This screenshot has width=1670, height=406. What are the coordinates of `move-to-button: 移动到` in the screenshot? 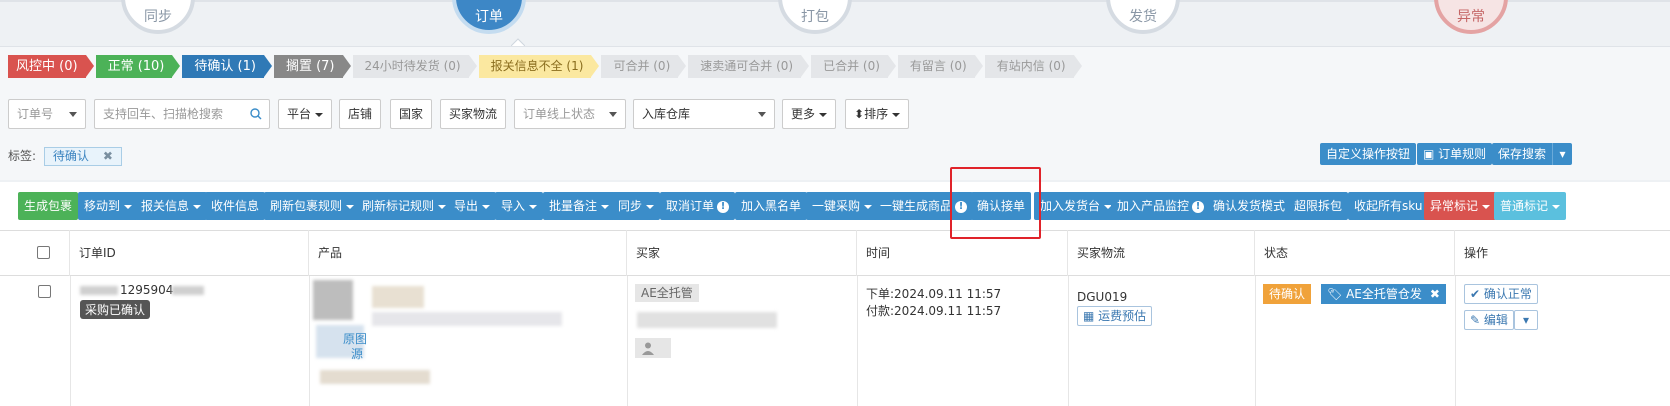 It's located at (108, 206).